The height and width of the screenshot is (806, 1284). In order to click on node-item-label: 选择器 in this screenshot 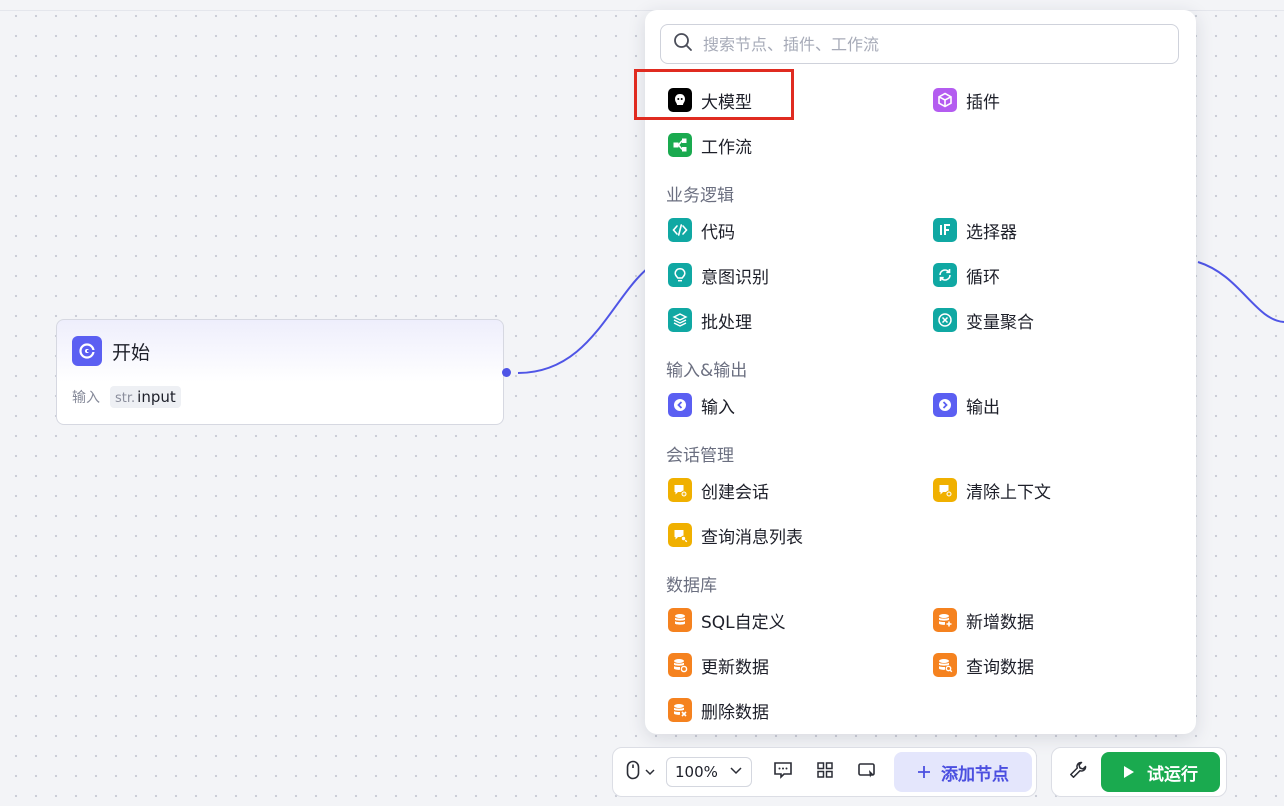, I will do `click(991, 232)`.